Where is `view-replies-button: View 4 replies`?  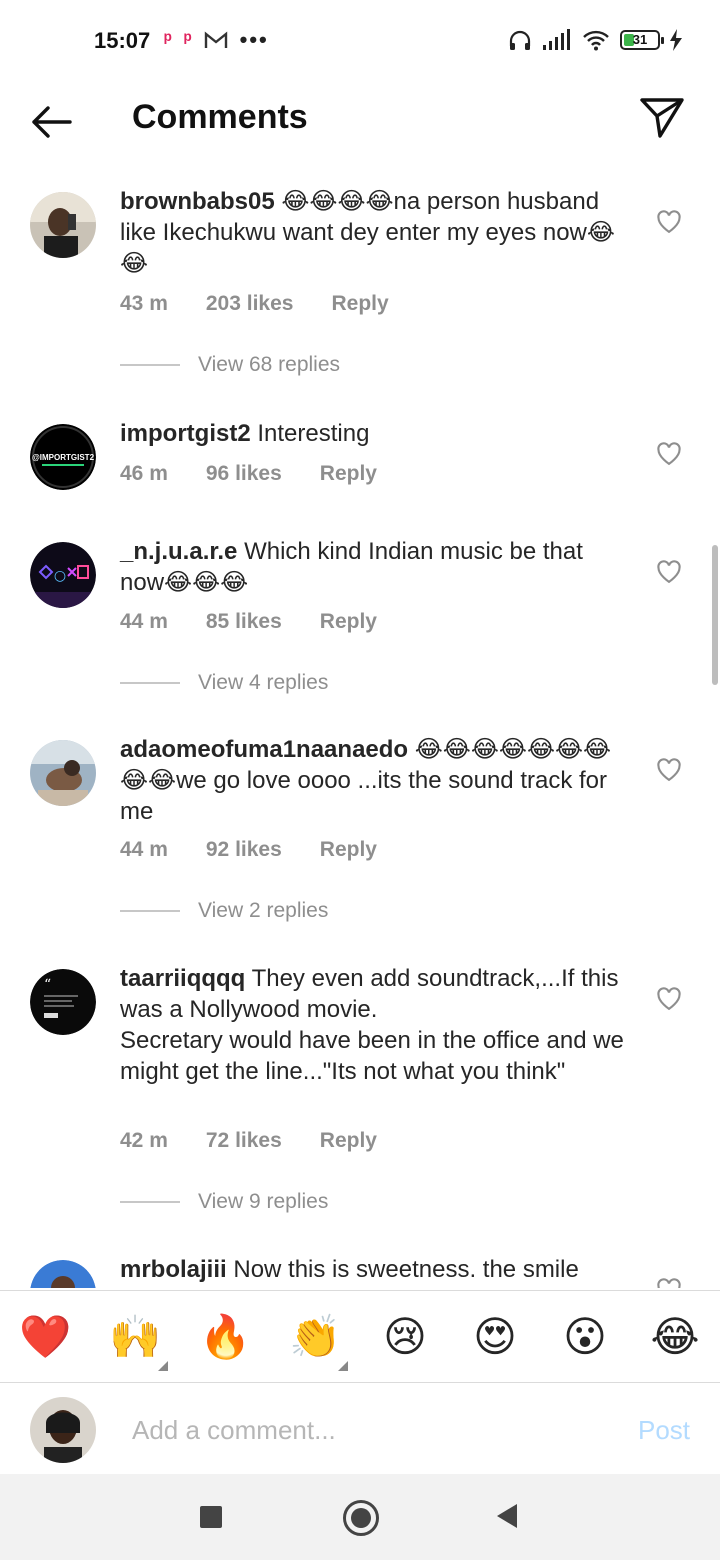
view-replies-button: View 4 replies is located at coordinates (224, 683).